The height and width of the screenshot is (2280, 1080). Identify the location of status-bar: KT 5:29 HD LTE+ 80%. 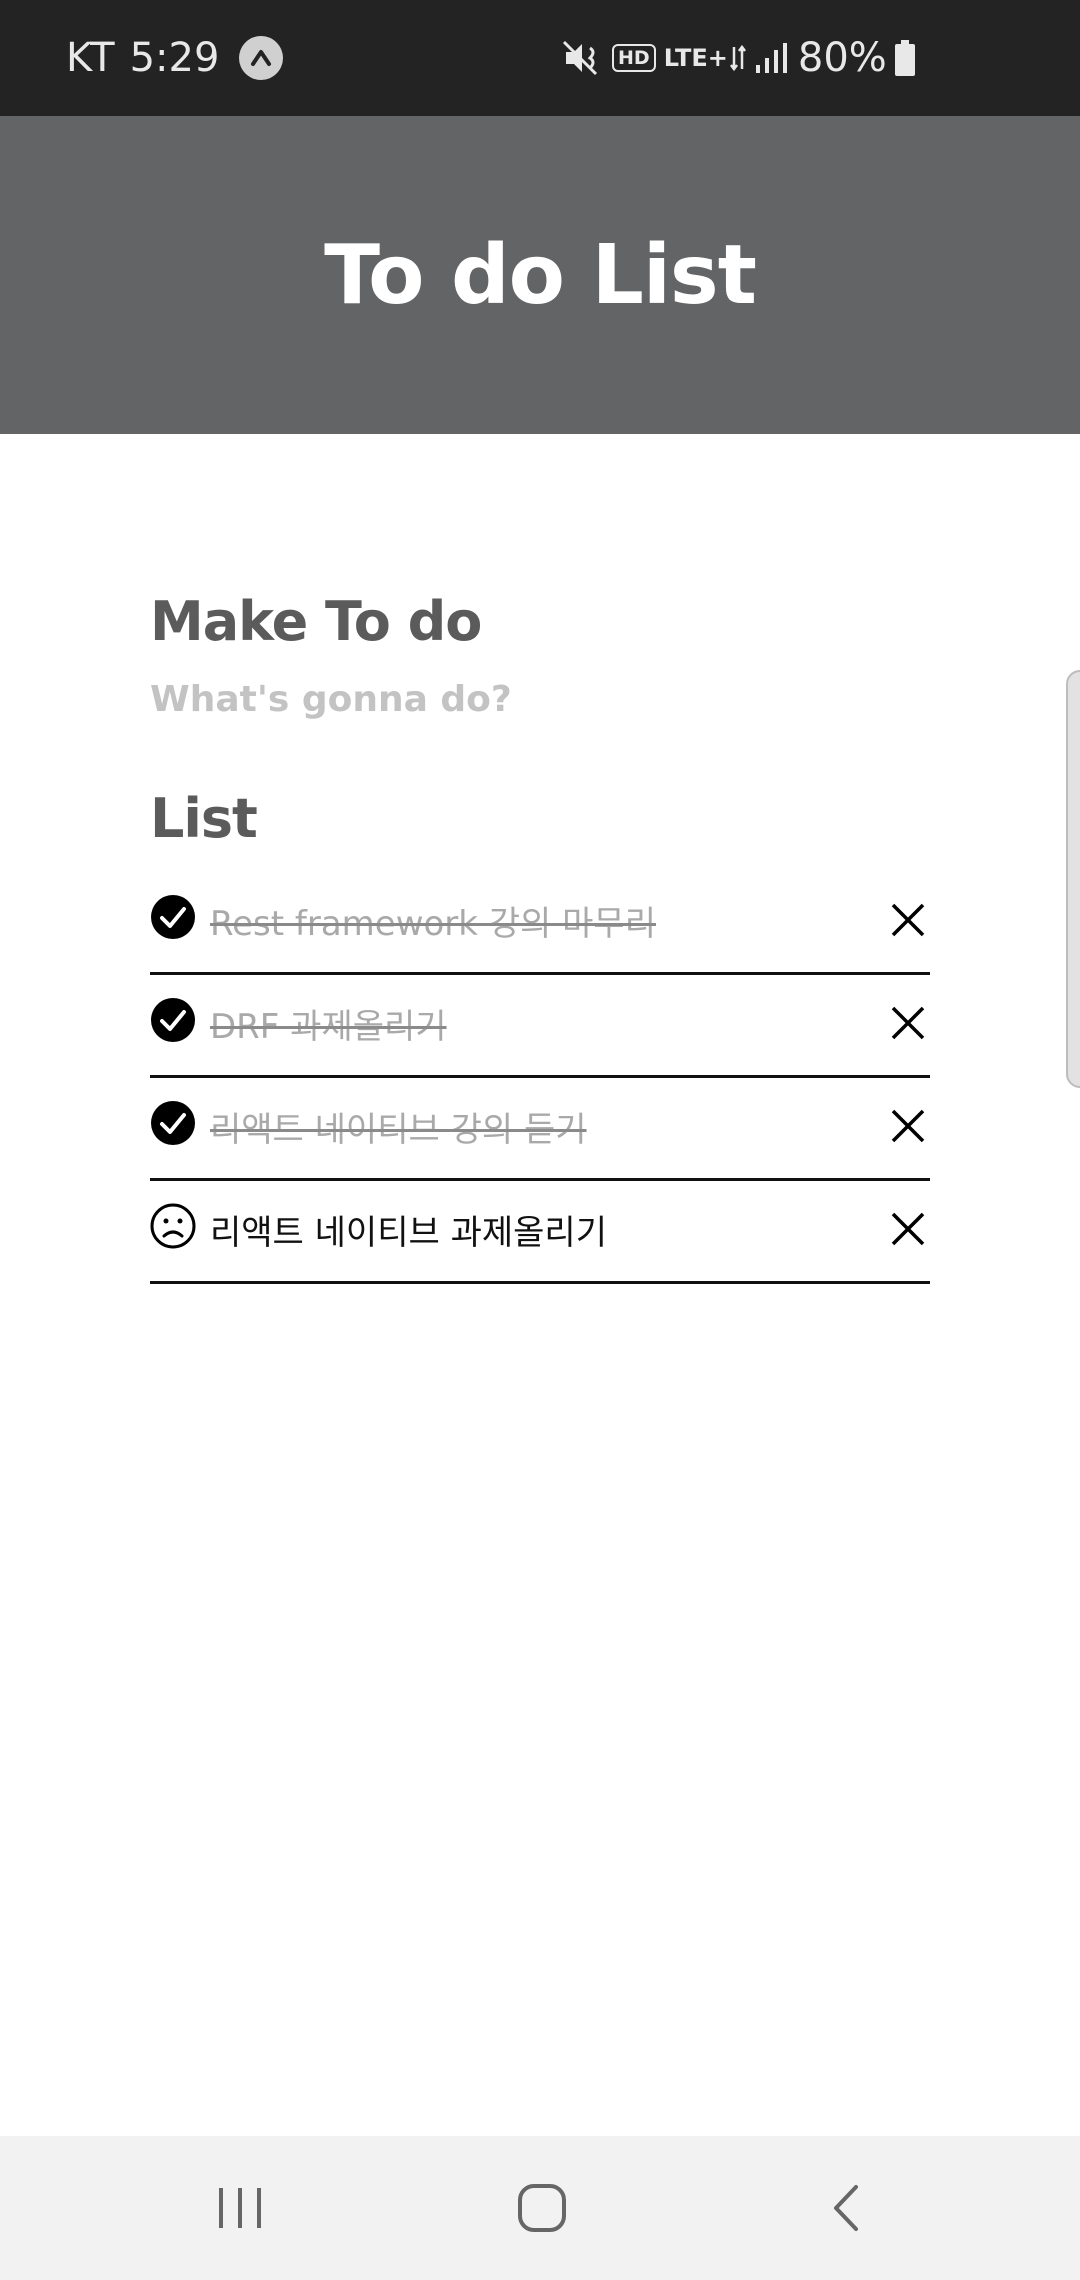
(540, 58).